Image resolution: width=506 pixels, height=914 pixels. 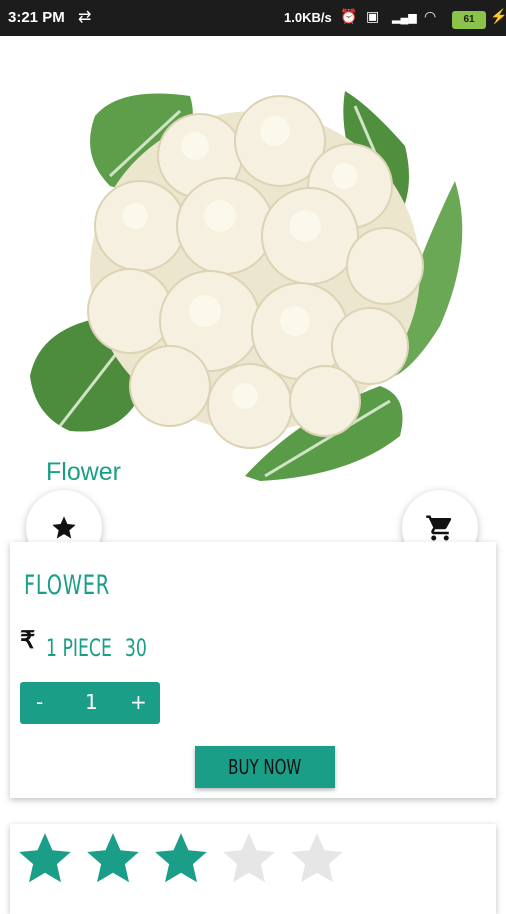 I want to click on unit-label: 1 PIECE, so click(x=79, y=648).